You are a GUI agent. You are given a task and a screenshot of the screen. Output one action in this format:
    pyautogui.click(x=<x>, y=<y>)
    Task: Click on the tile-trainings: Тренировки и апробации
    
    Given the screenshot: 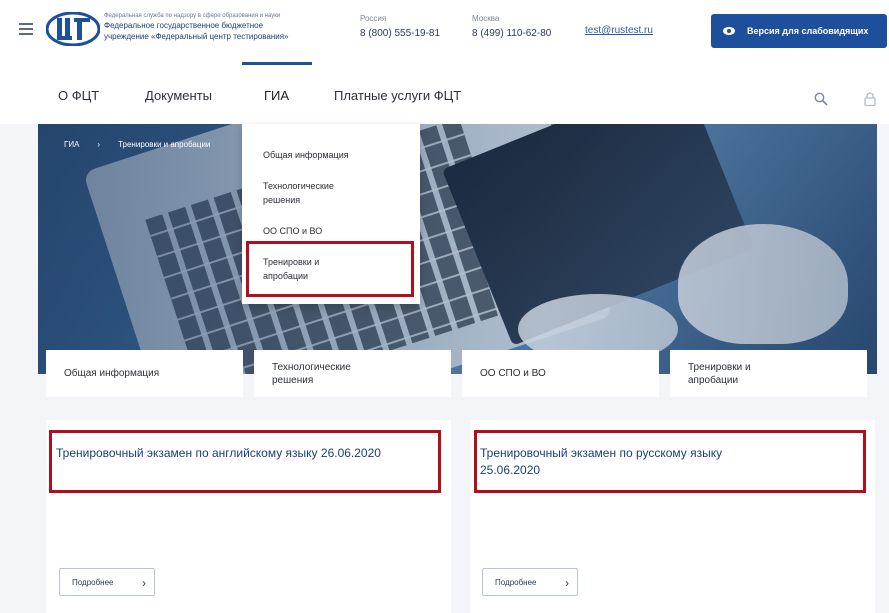 What is the action you would take?
    pyautogui.click(x=768, y=373)
    